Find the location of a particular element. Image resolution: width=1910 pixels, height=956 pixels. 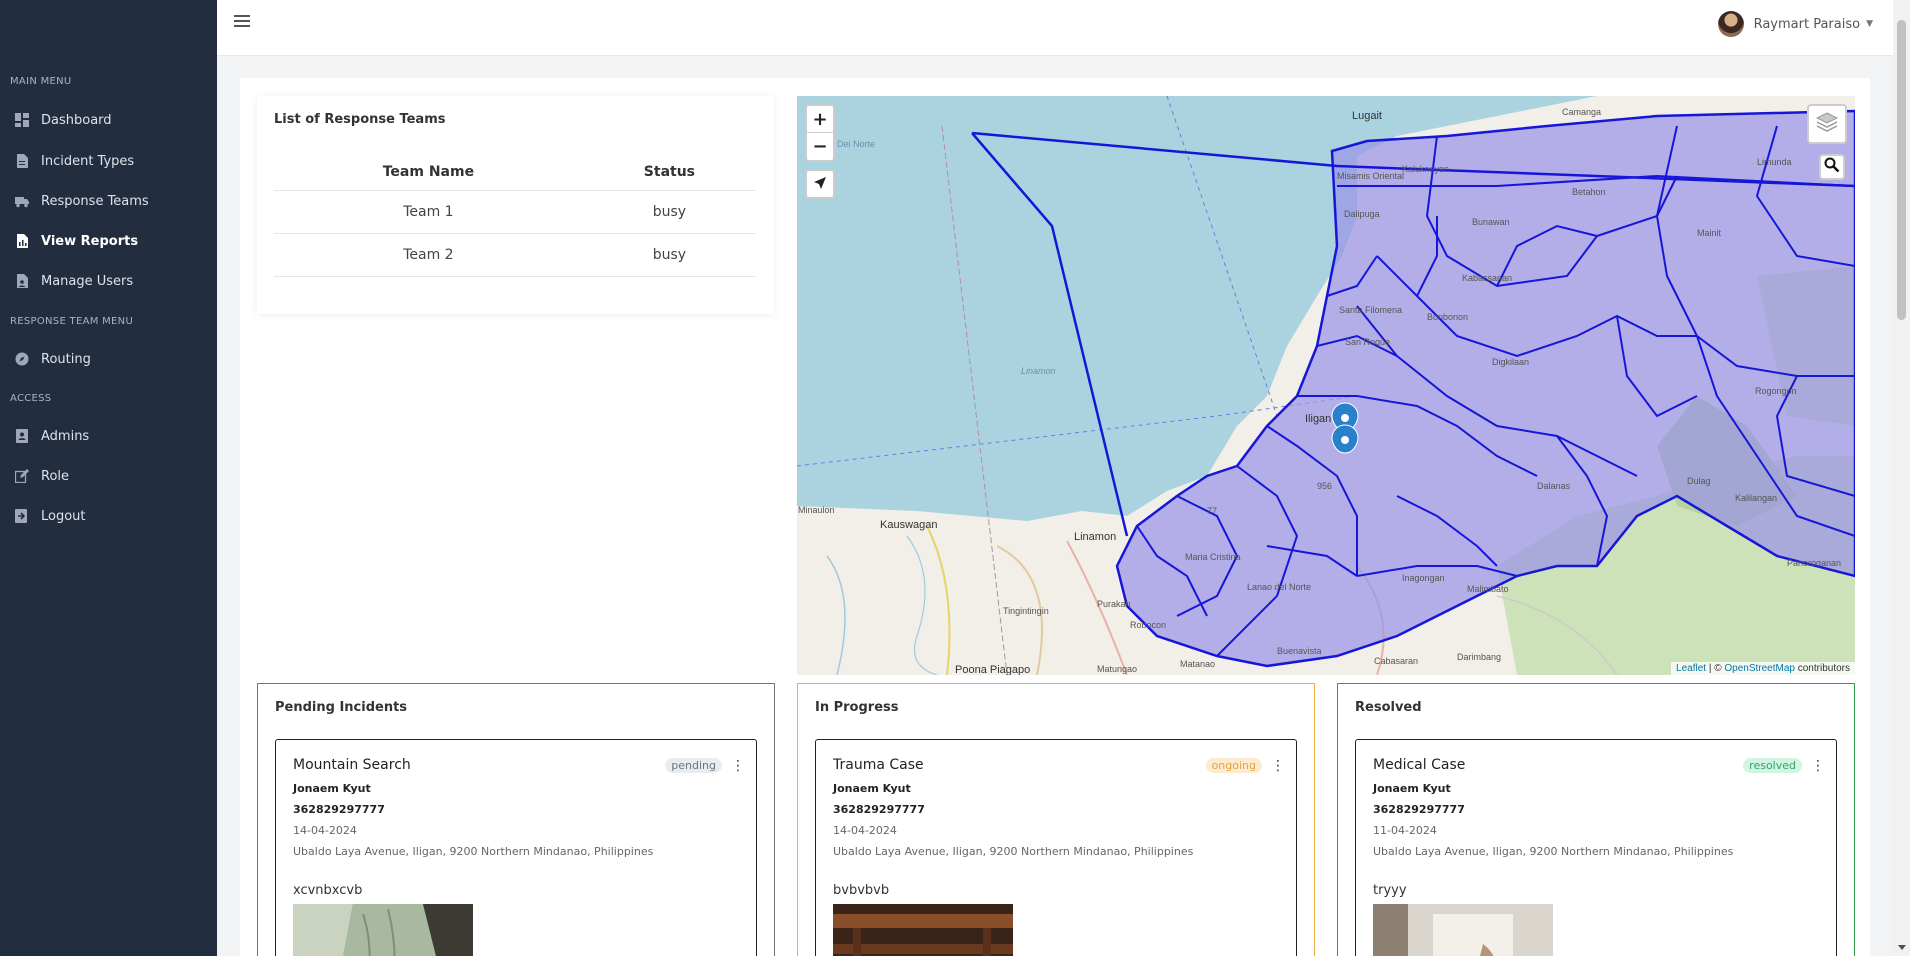

map-label: Buenavista is located at coordinates (1299, 651).